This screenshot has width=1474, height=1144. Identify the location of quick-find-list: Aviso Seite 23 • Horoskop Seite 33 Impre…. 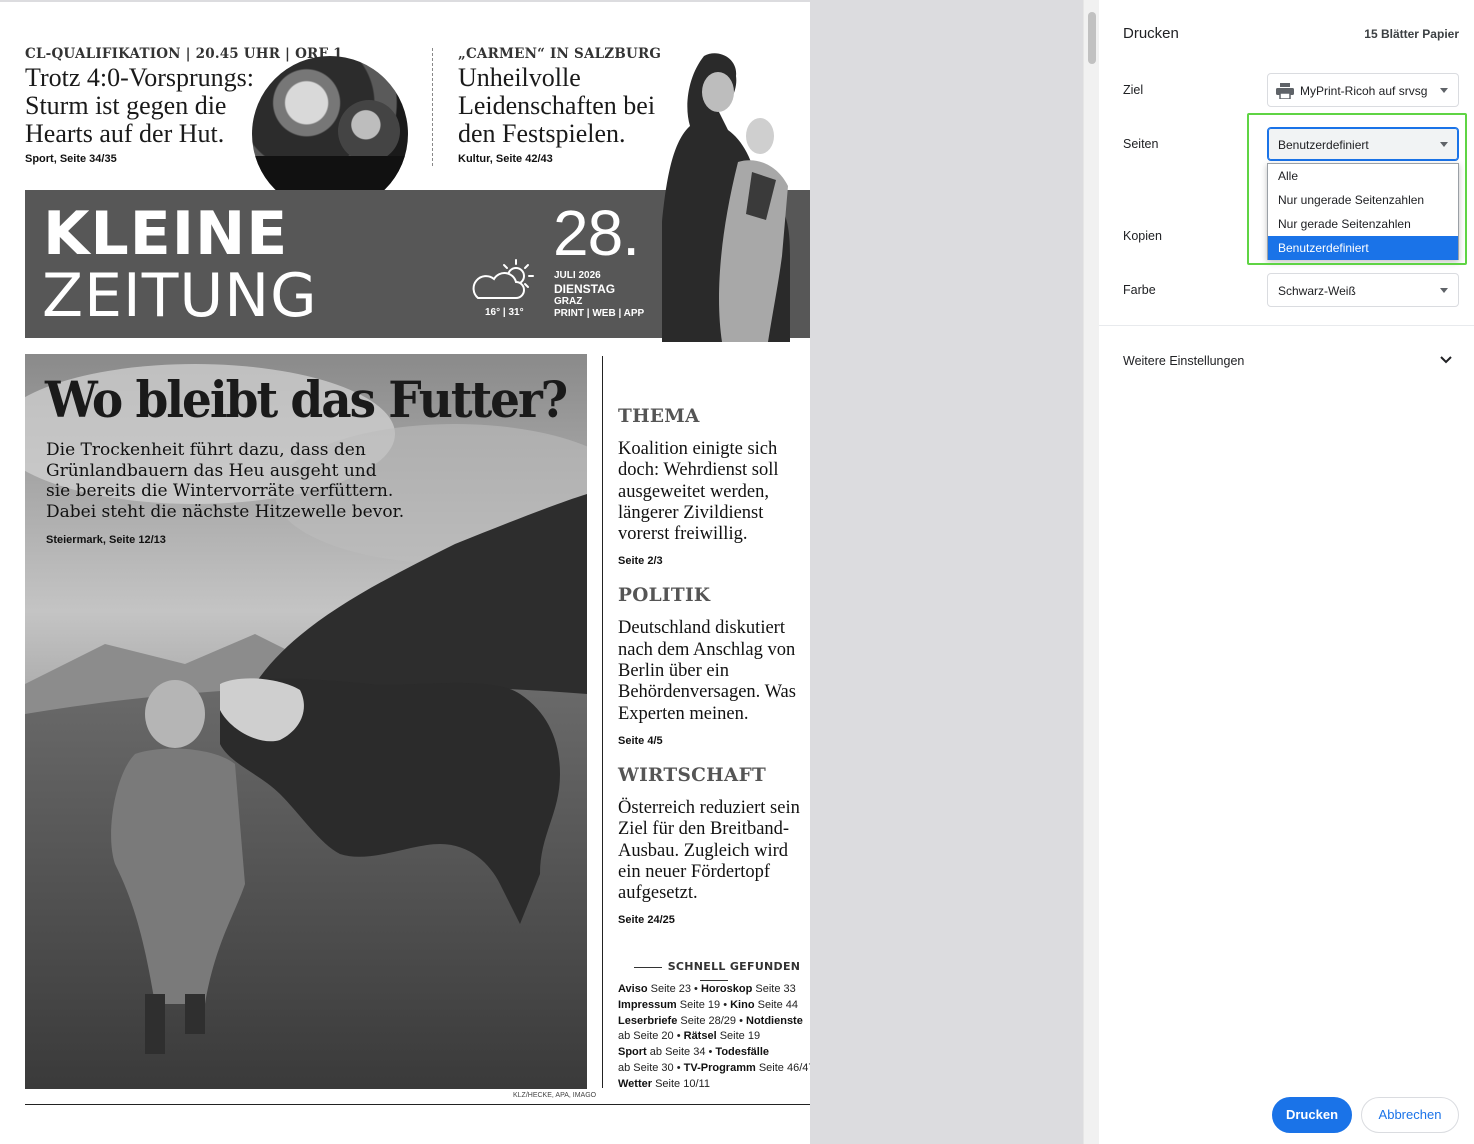
(714, 1037).